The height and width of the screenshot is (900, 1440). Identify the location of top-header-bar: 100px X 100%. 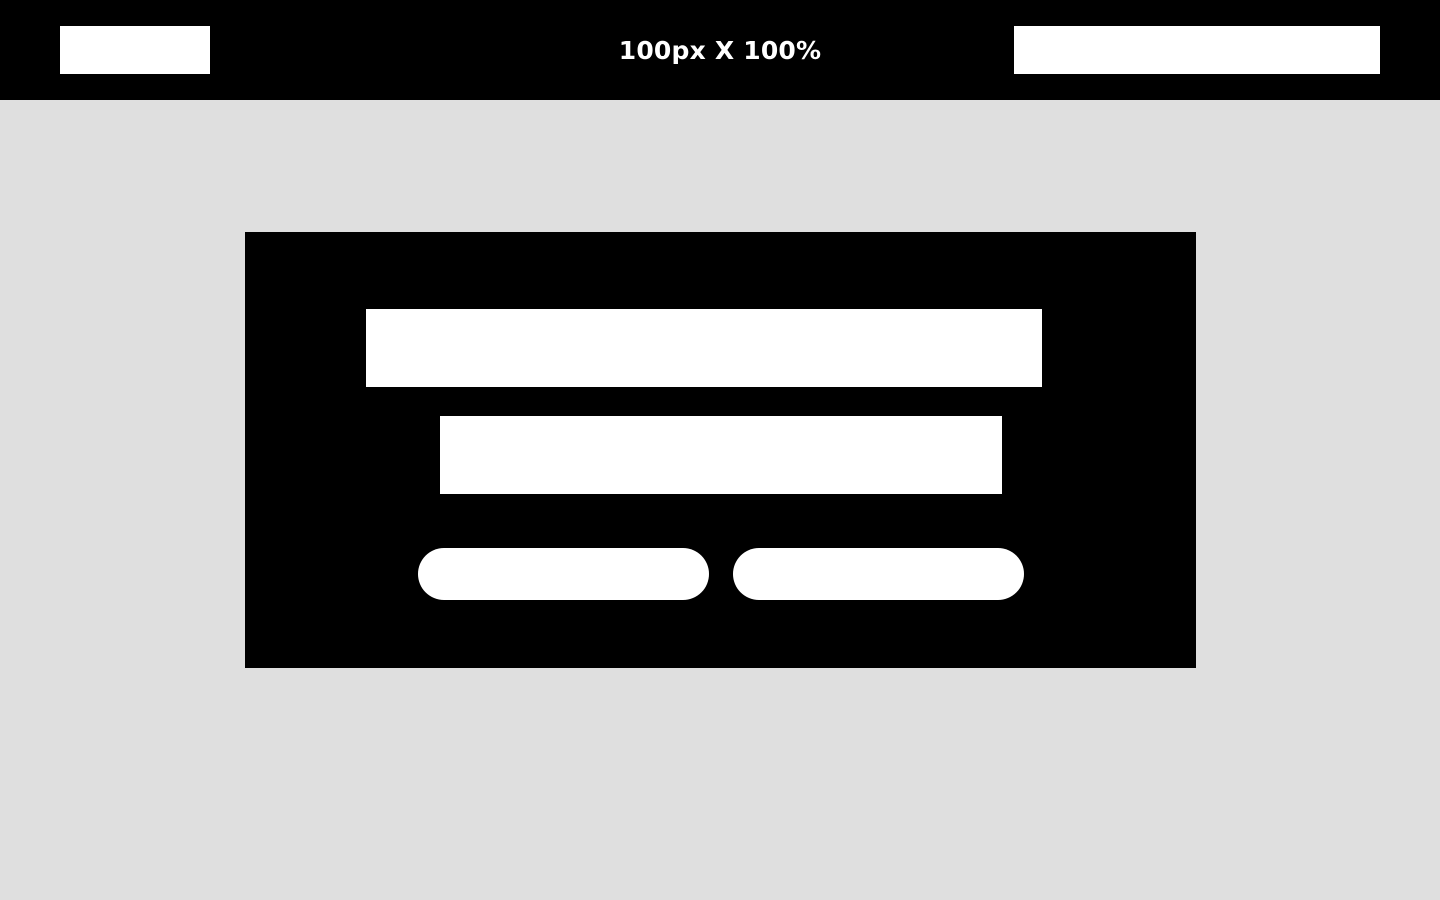
(720, 50).